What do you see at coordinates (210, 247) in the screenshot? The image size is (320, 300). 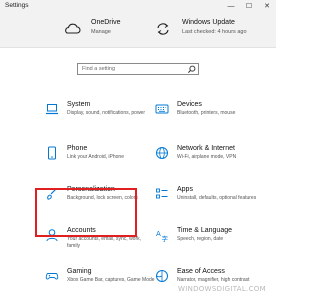 I see `category-time-language: A 字 Time & Language Speech, region, date` at bounding box center [210, 247].